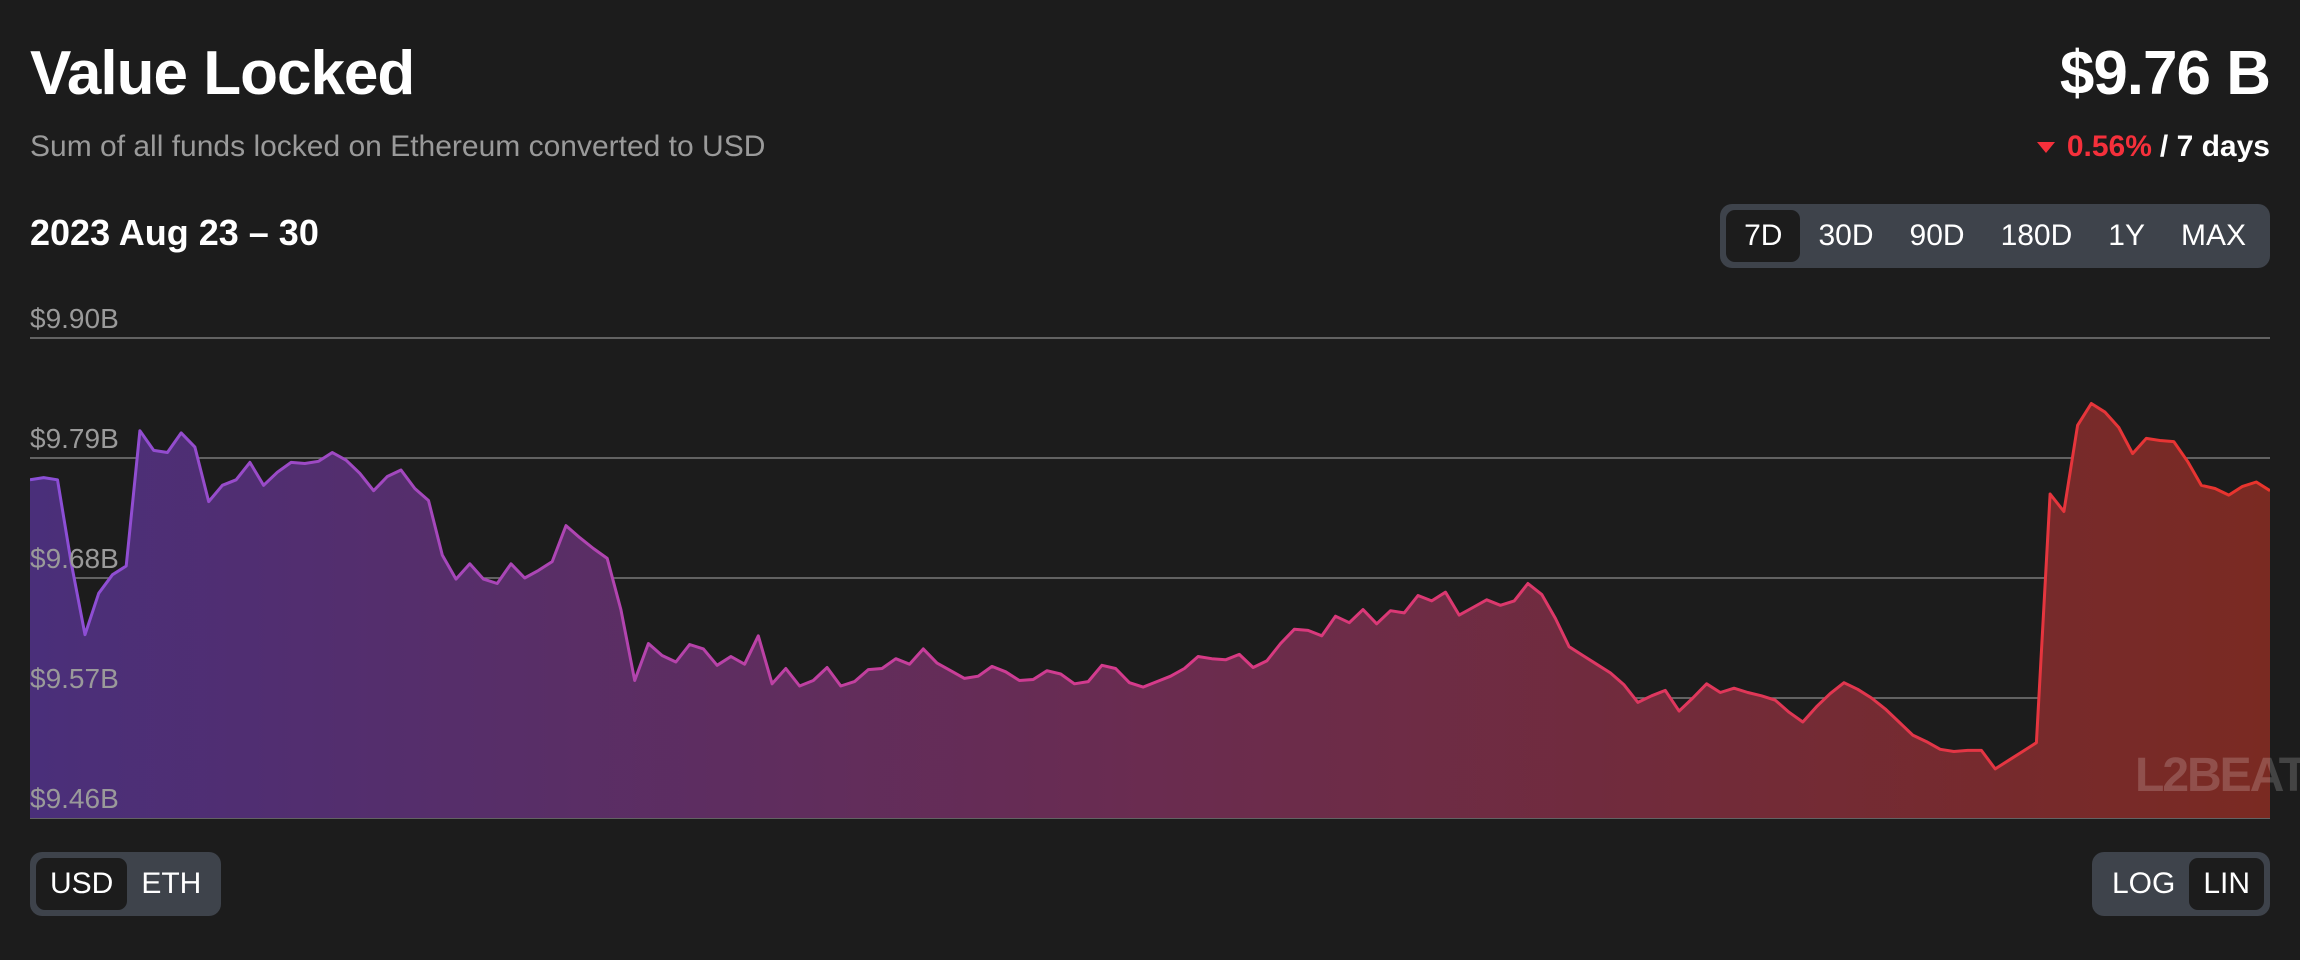  What do you see at coordinates (2153, 147) in the screenshot?
I see `change-indicator: 0.56% / 7 days` at bounding box center [2153, 147].